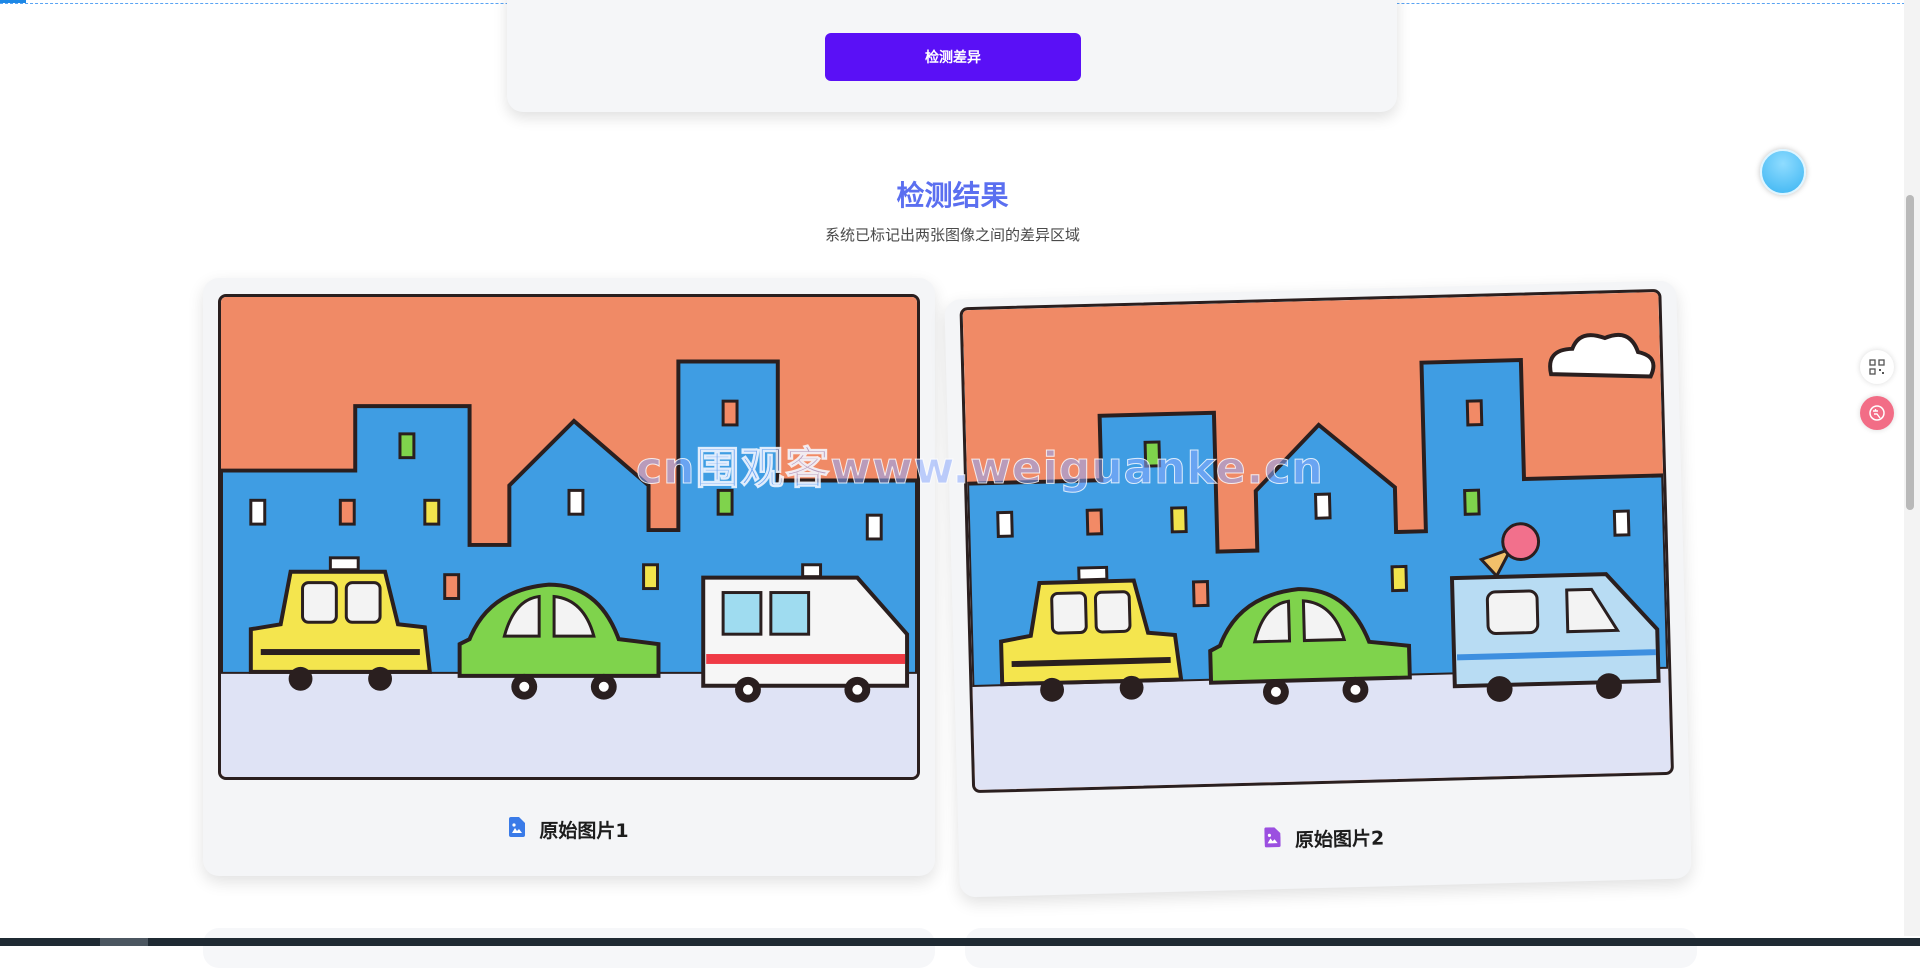 This screenshot has width=1920, height=968. What do you see at coordinates (1339, 839) in the screenshot?
I see `image-caption-text-2: 原始图片2` at bounding box center [1339, 839].